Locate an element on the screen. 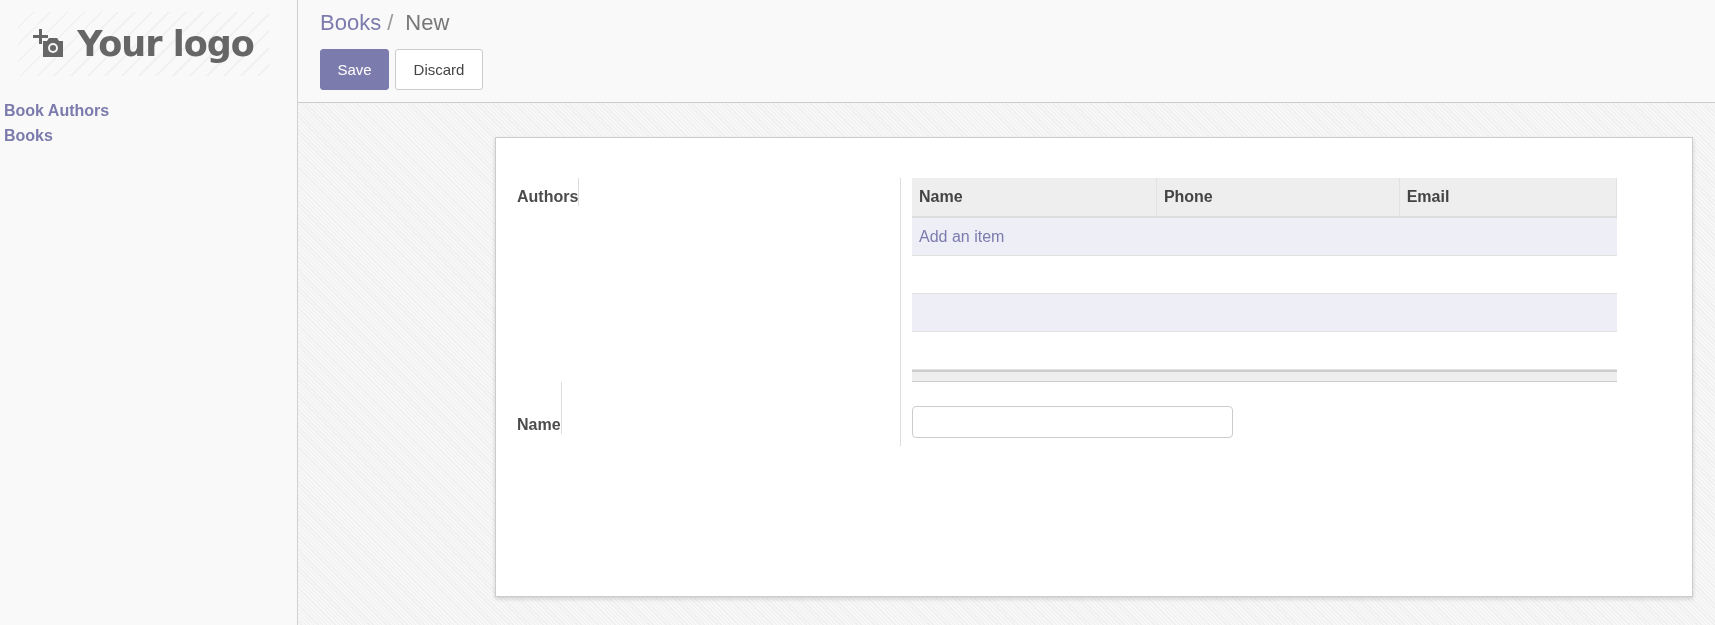 The height and width of the screenshot is (625, 1715). field-label: Authors is located at coordinates (548, 192).